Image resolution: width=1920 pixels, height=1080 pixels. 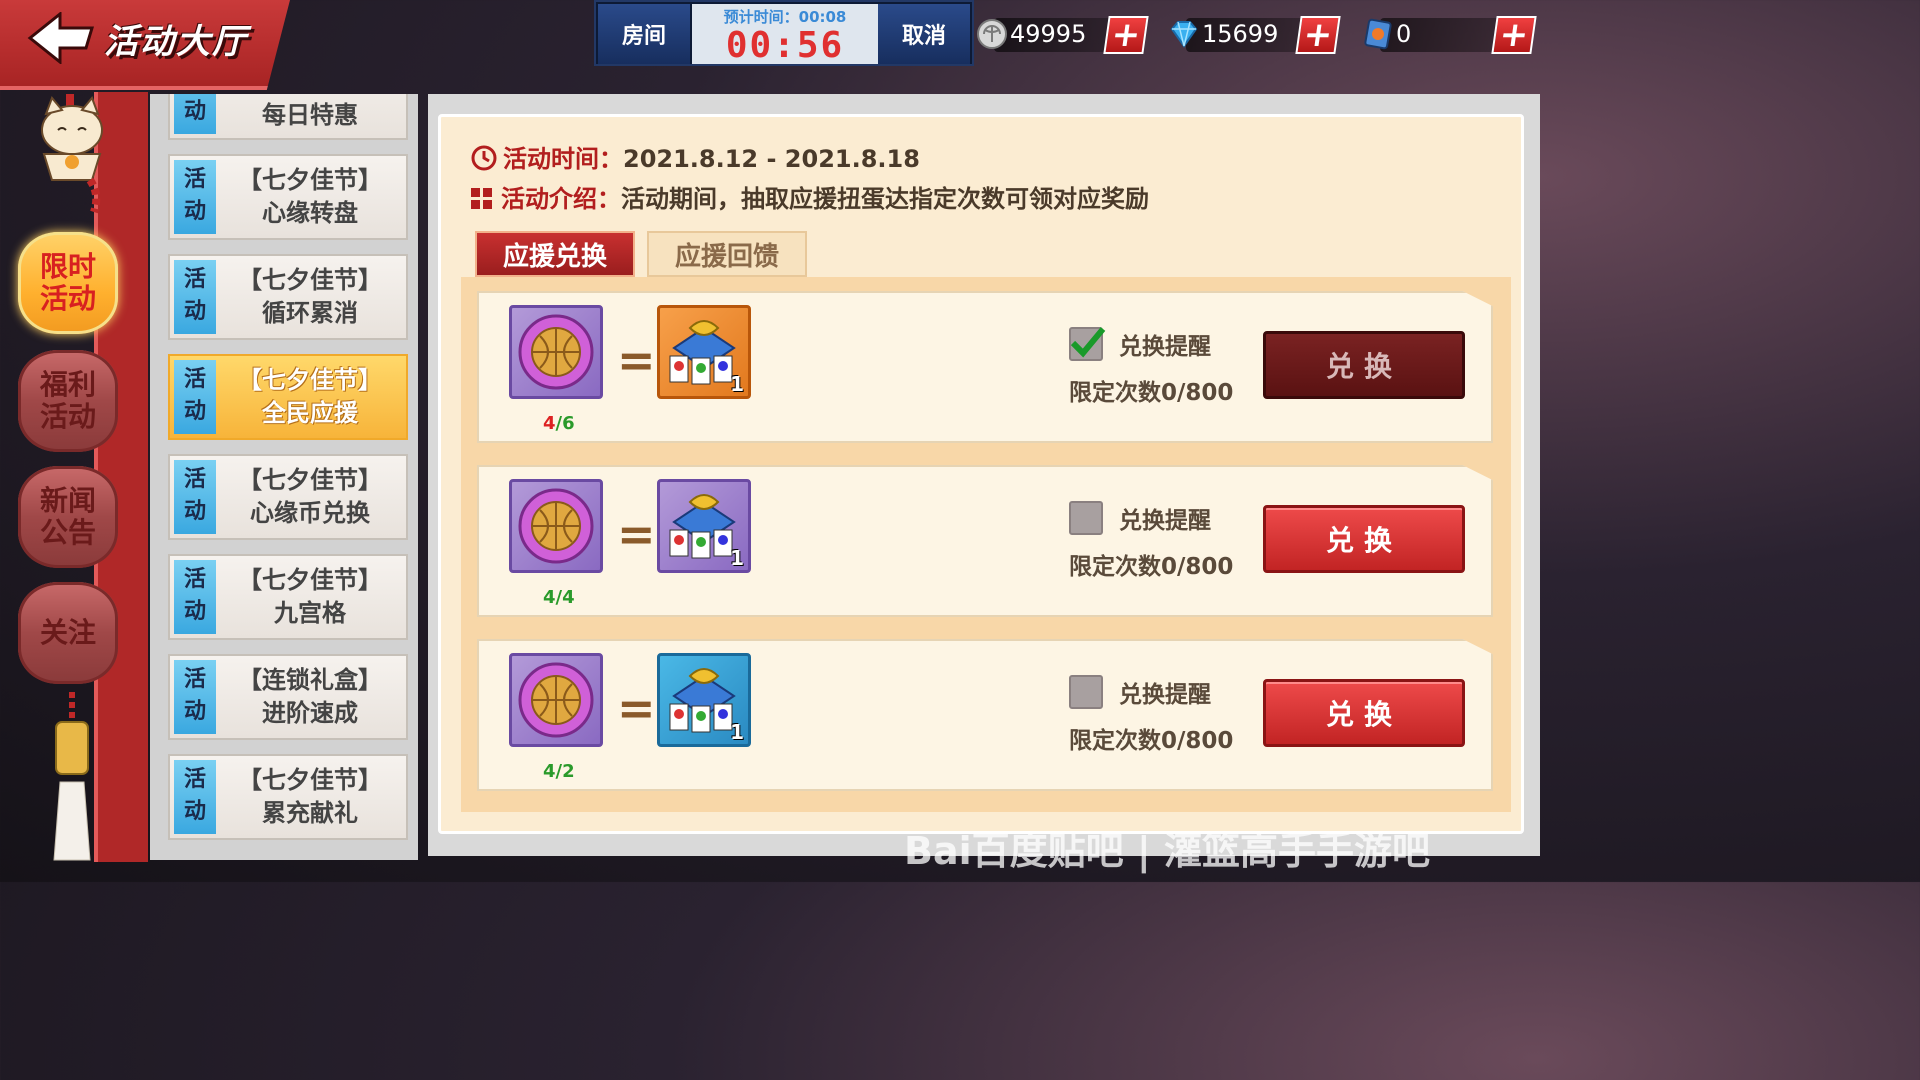 I want to click on nav-label: 福利 活动, so click(x=67, y=400).